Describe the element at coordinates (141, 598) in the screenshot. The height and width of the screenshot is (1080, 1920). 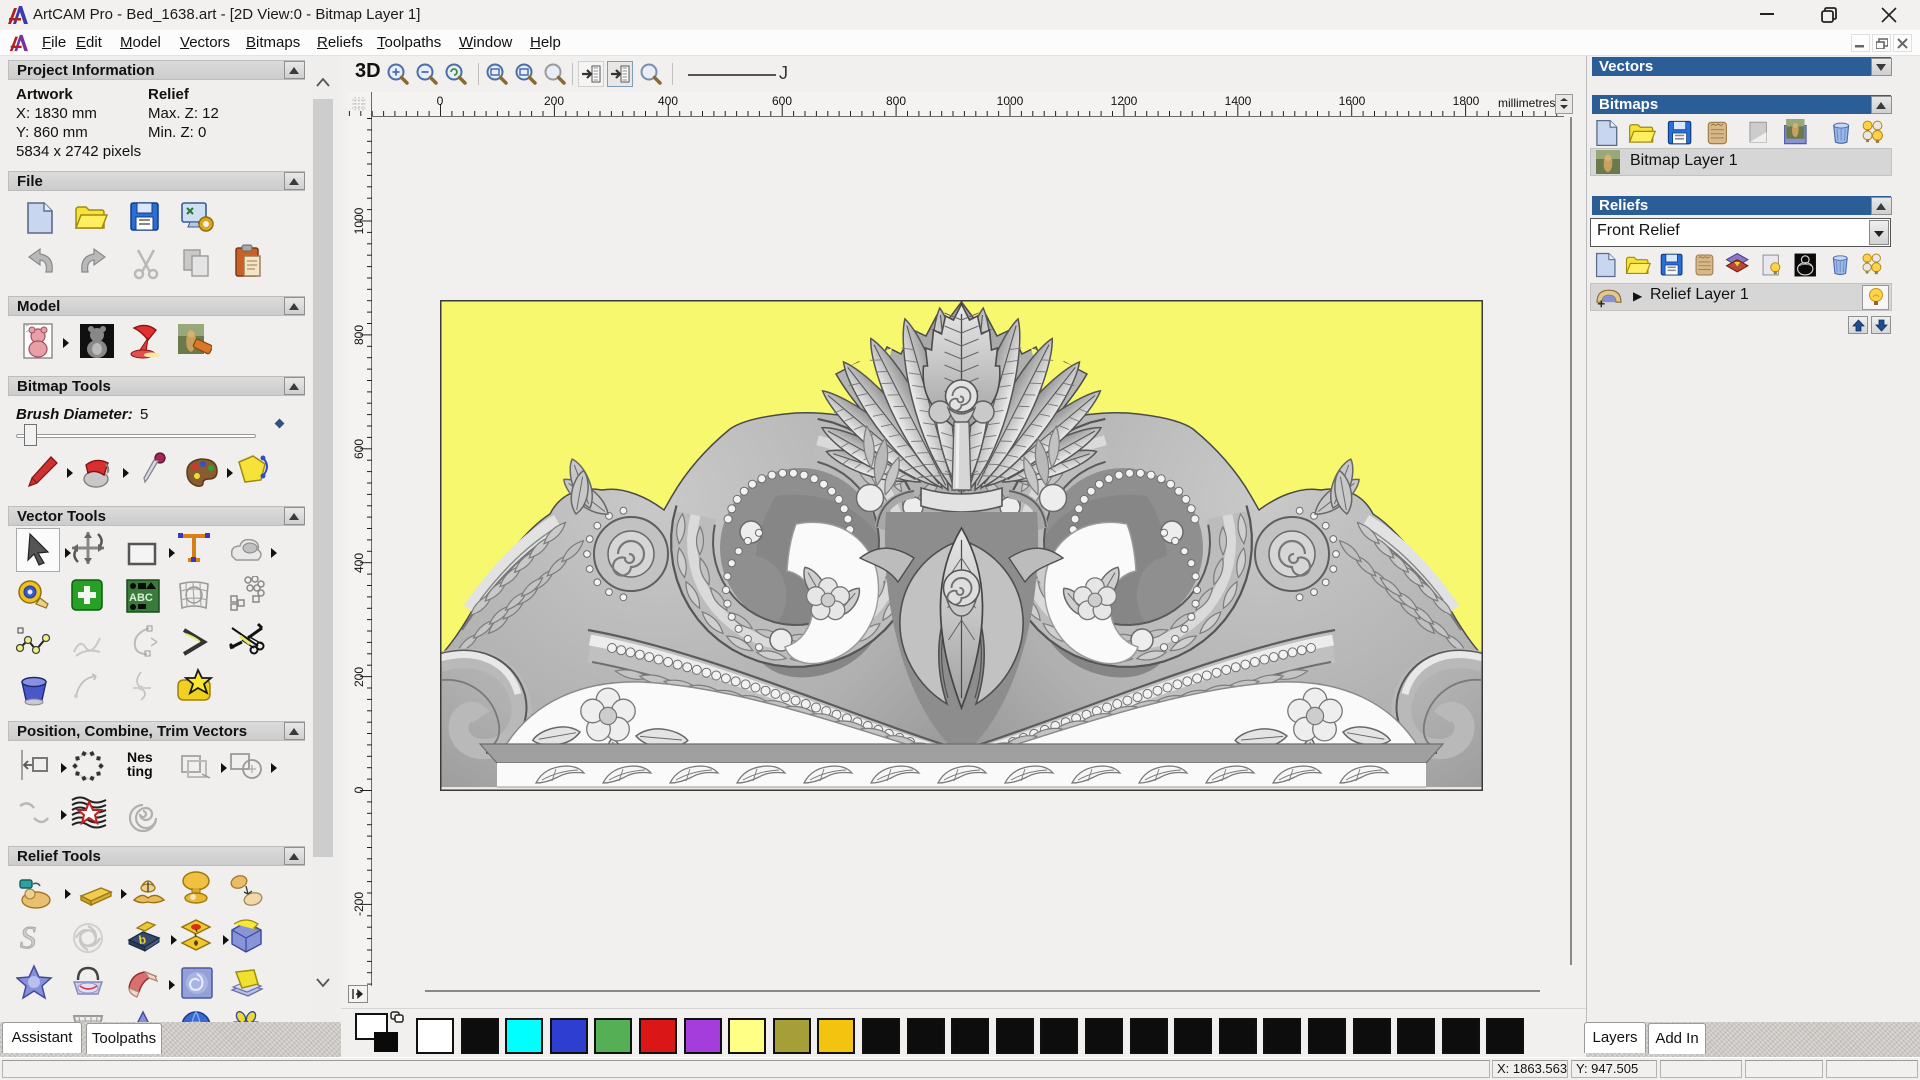
I see `svg-text: ABC` at that location.